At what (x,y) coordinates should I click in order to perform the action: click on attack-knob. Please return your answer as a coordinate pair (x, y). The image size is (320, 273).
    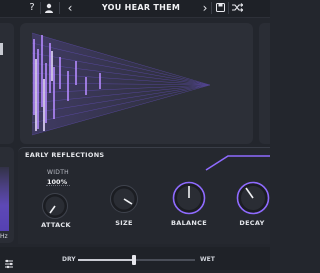
    Looking at the image, I should click on (55, 206).